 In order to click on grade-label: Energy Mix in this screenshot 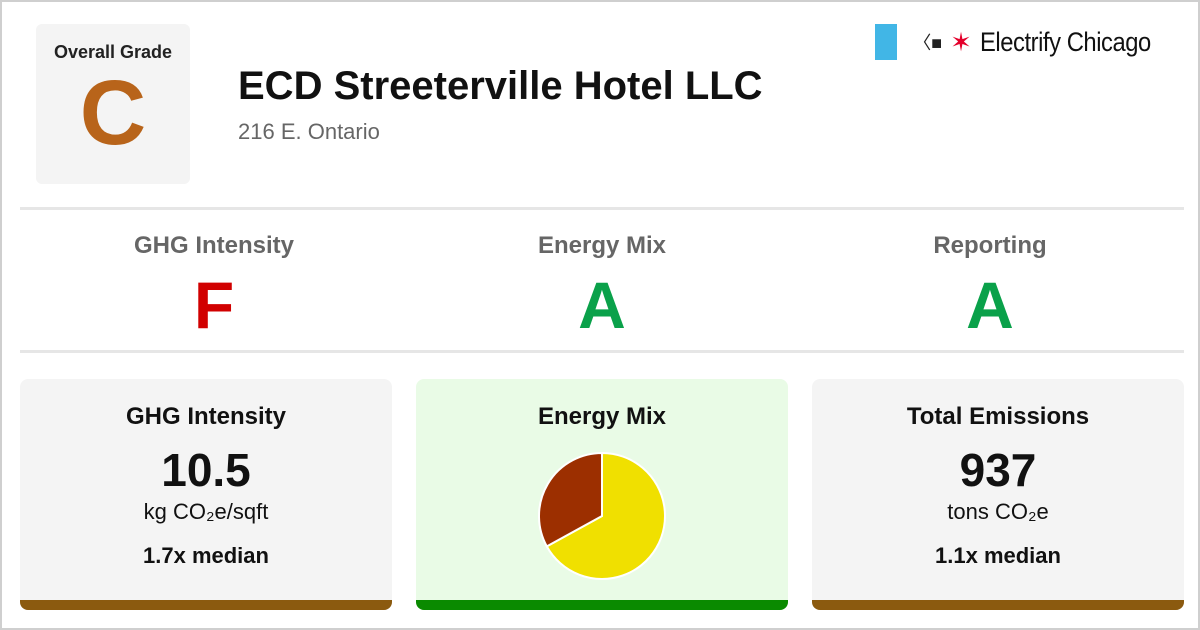, I will do `click(602, 245)`.